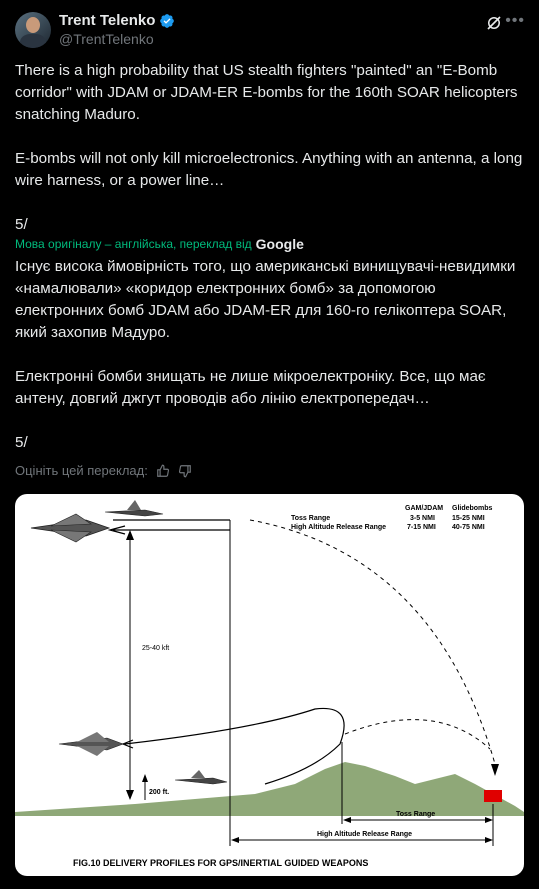 The width and height of the screenshot is (539, 889). I want to click on row1-jdam-value: 3-5 NMI, so click(422, 518).